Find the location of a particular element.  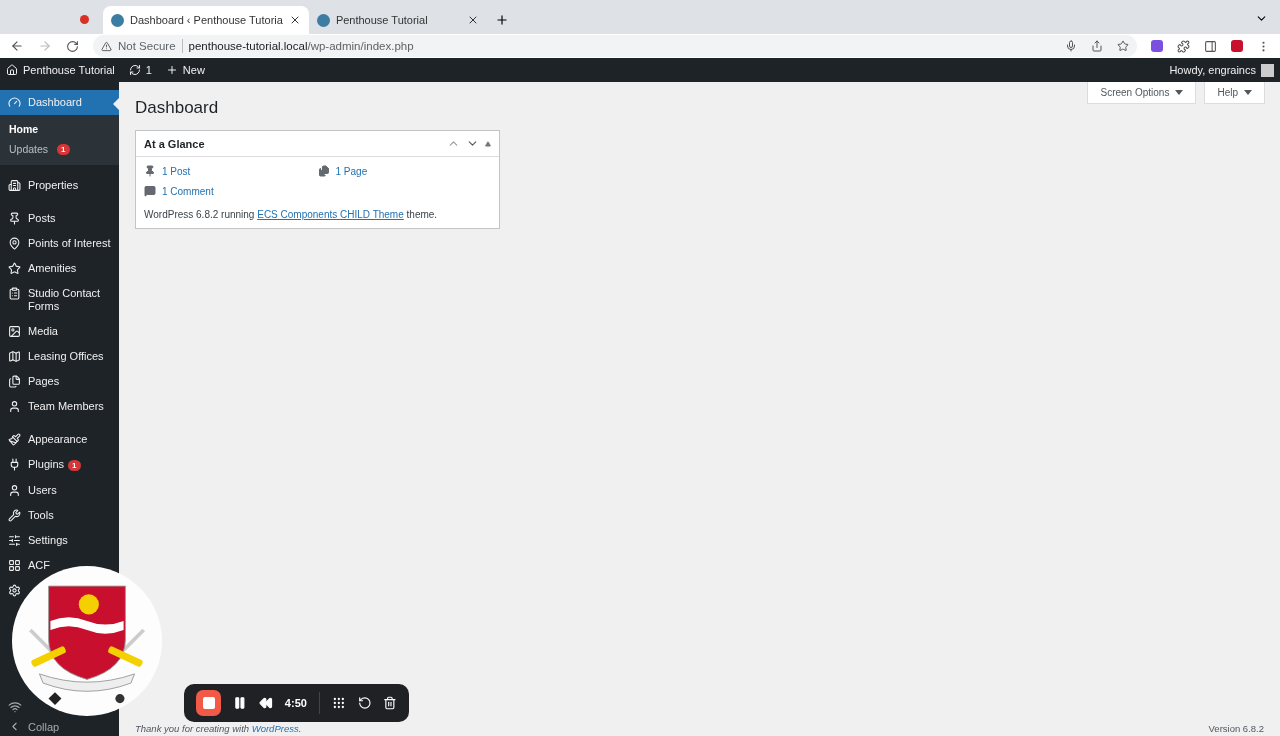

plus-icon is located at coordinates (171, 70).